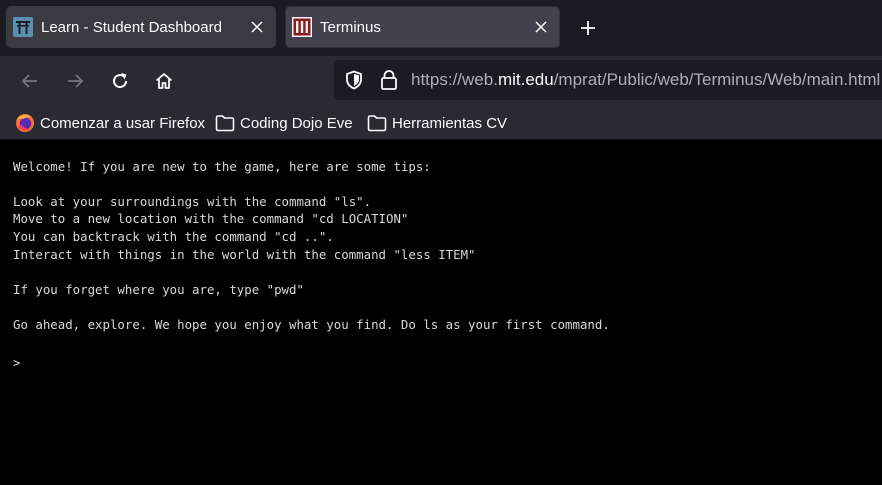 The height and width of the screenshot is (485, 882). I want to click on reload-button, so click(120, 81).